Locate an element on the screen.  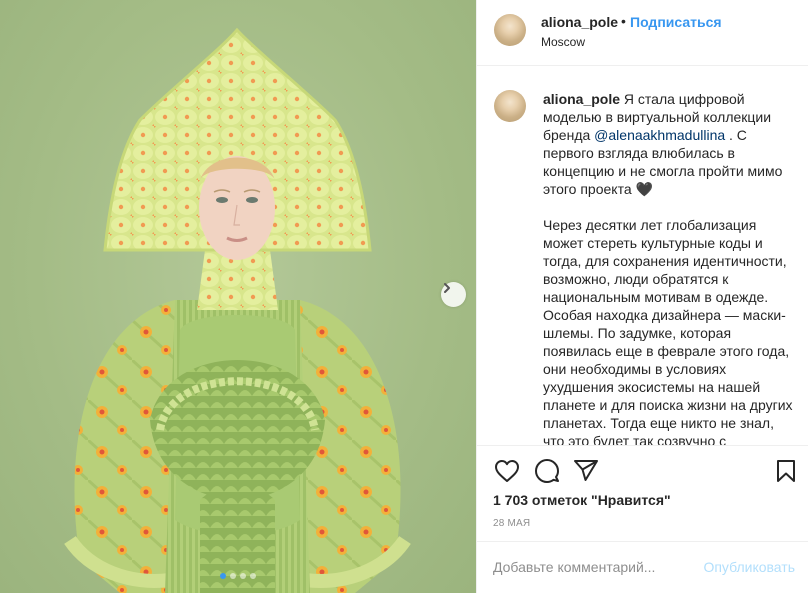
follow-button: Подписаться is located at coordinates (676, 22).